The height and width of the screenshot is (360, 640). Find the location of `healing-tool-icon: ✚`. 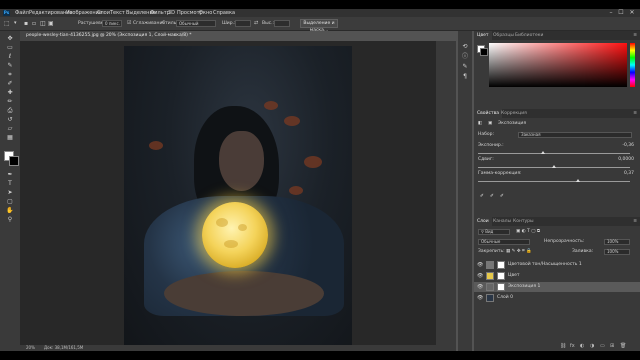

healing-tool-icon: ✚ is located at coordinates (10, 93).